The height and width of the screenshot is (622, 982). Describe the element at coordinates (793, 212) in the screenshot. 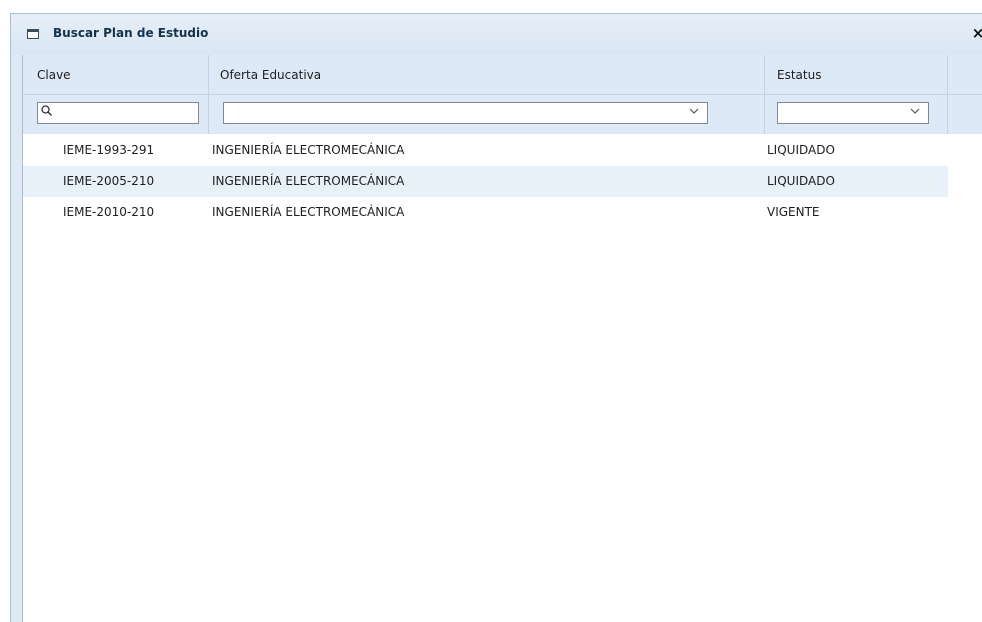

I see `cell-estatus: VIGENTE` at that location.